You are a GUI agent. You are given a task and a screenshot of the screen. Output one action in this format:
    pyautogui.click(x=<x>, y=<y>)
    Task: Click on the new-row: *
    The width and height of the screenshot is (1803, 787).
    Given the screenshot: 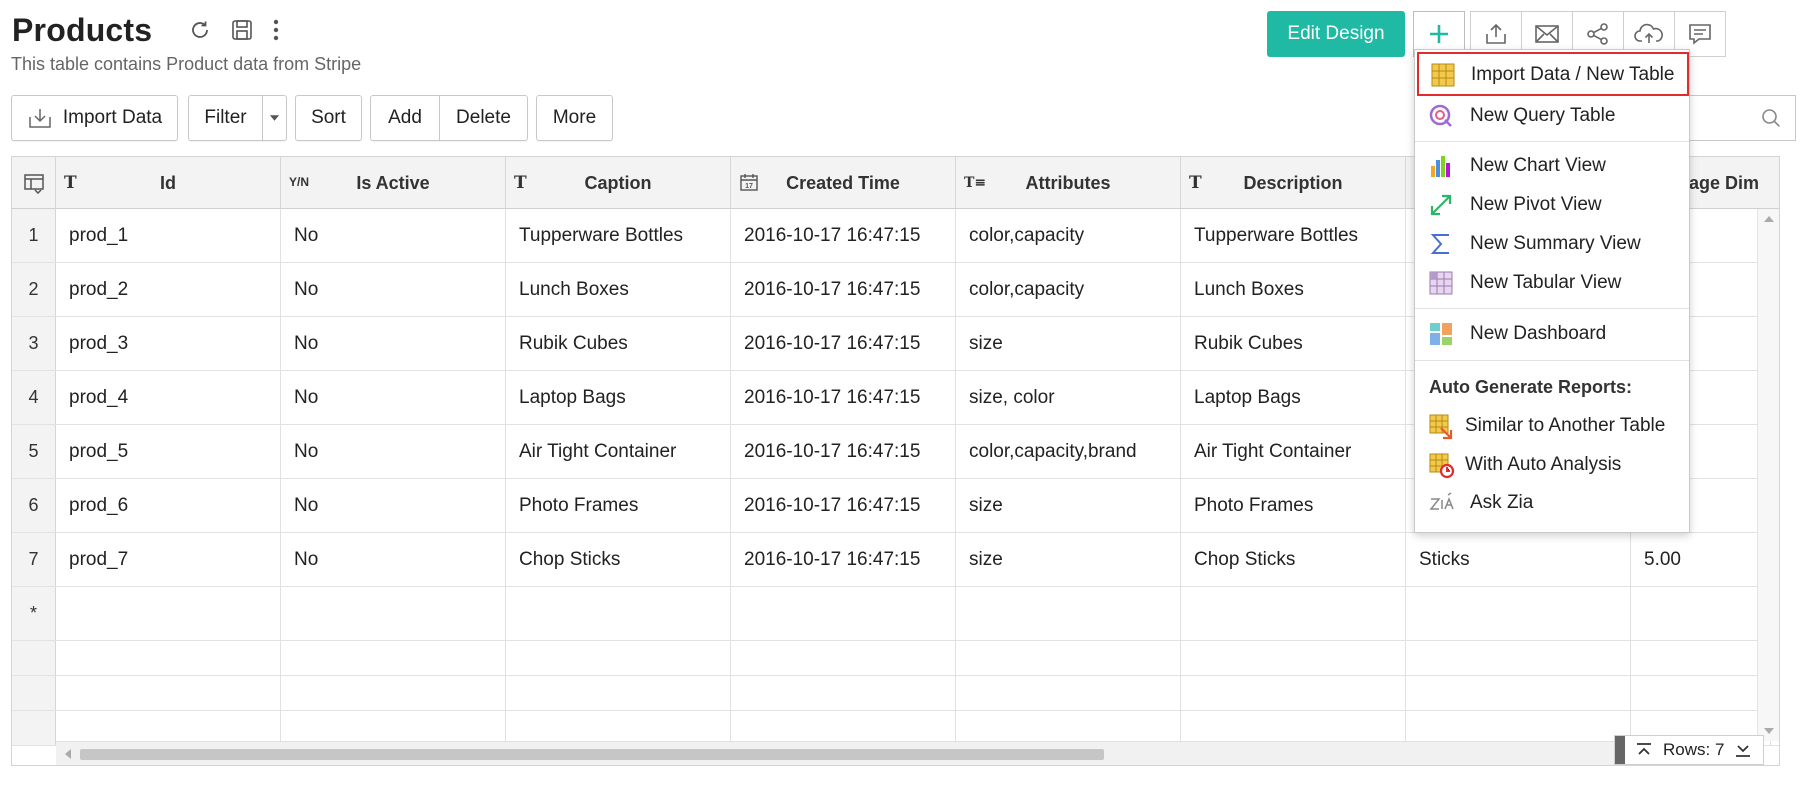 What is the action you would take?
    pyautogui.click(x=895, y=614)
    